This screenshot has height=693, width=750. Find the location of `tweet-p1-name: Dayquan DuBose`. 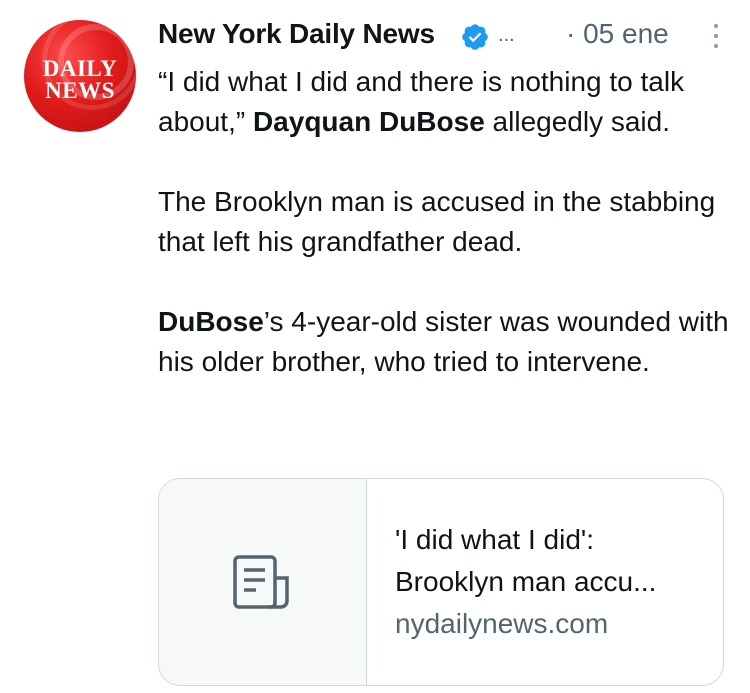

tweet-p1-name: Dayquan DuBose is located at coordinates (368, 121).